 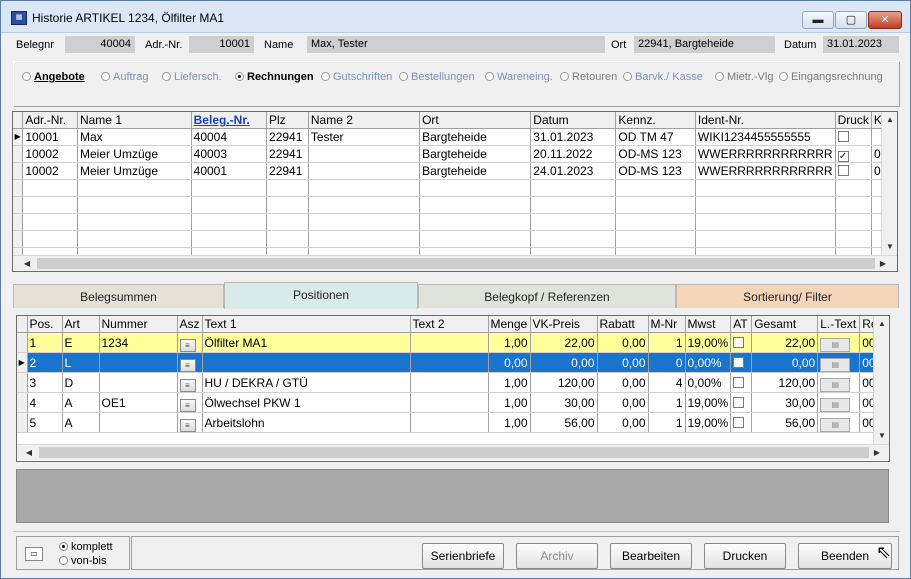 What do you see at coordinates (455, 239) in the screenshot?
I see `empty-row` at bounding box center [455, 239].